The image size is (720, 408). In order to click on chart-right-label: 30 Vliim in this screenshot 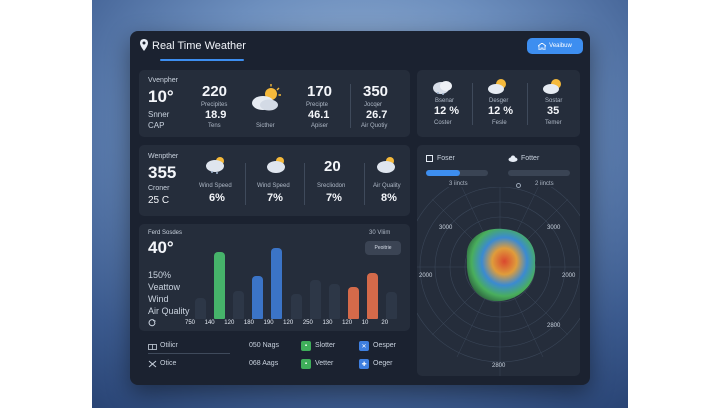, I will do `click(380, 233)`.